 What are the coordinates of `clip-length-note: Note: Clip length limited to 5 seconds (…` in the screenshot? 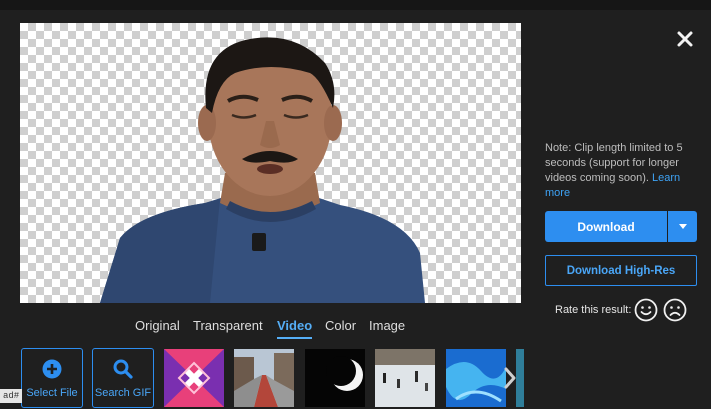 It's located at (620, 171).